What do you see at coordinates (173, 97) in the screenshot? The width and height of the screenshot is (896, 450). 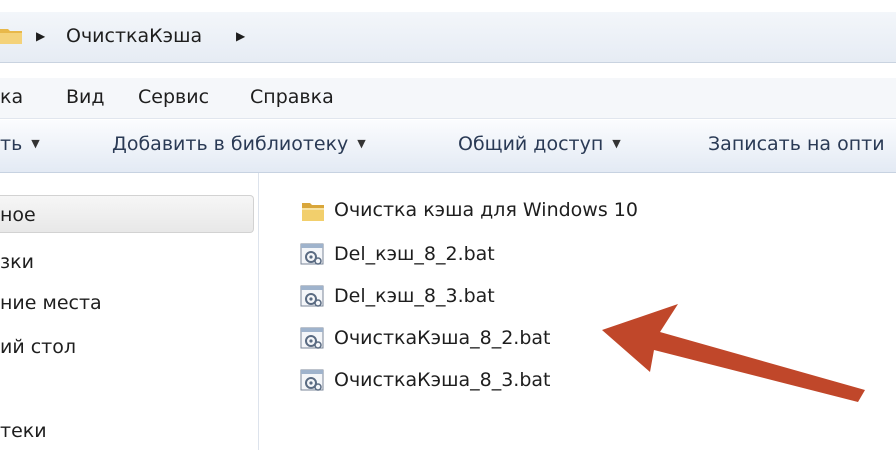 I see `menu-item-tools: Сервис` at bounding box center [173, 97].